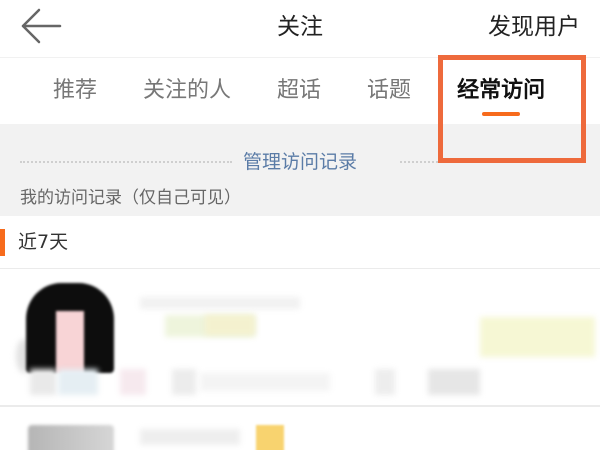 This screenshot has height=450, width=600. What do you see at coordinates (501, 114) in the screenshot?
I see `active-tab-indicator` at bounding box center [501, 114].